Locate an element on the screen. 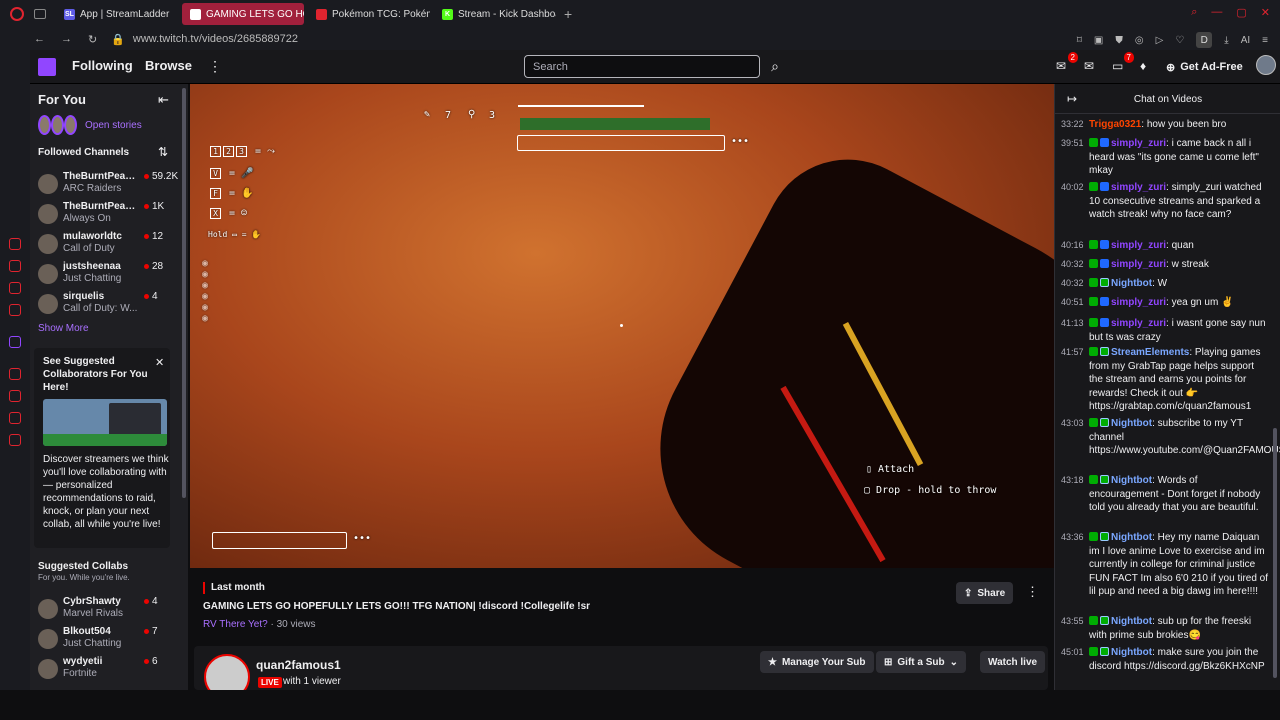 This screenshot has height=720, width=1280. message-timestamp: 41:57 is located at coordinates (1072, 353).